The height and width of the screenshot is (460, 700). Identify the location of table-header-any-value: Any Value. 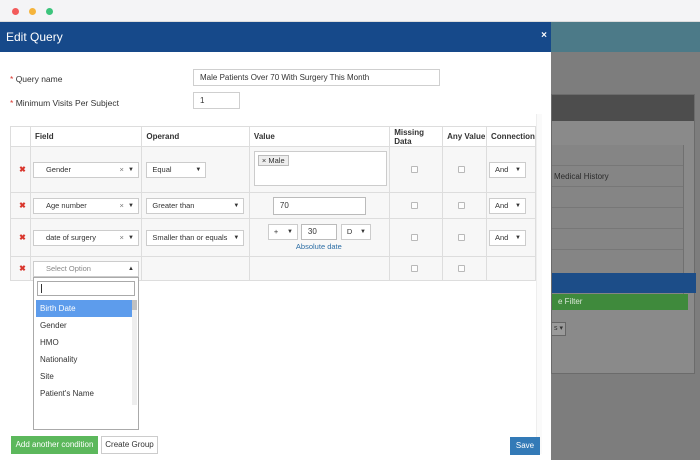
(464, 136).